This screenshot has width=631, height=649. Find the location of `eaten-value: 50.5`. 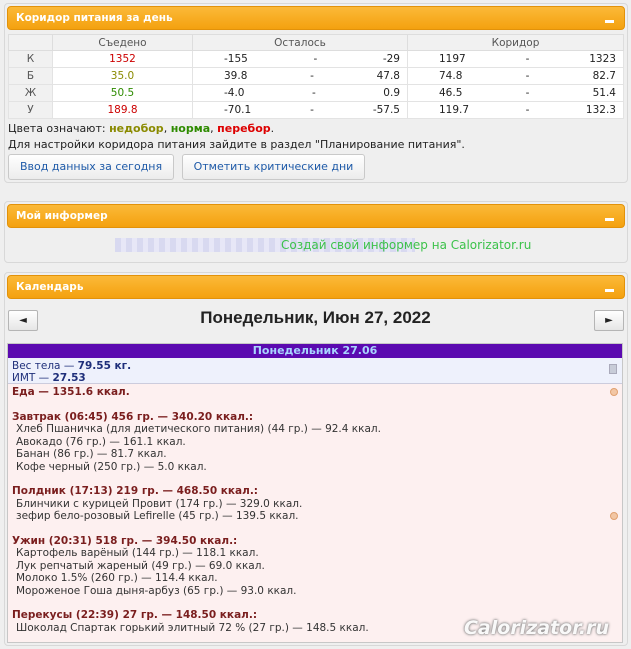

eaten-value: 50.5 is located at coordinates (122, 93).